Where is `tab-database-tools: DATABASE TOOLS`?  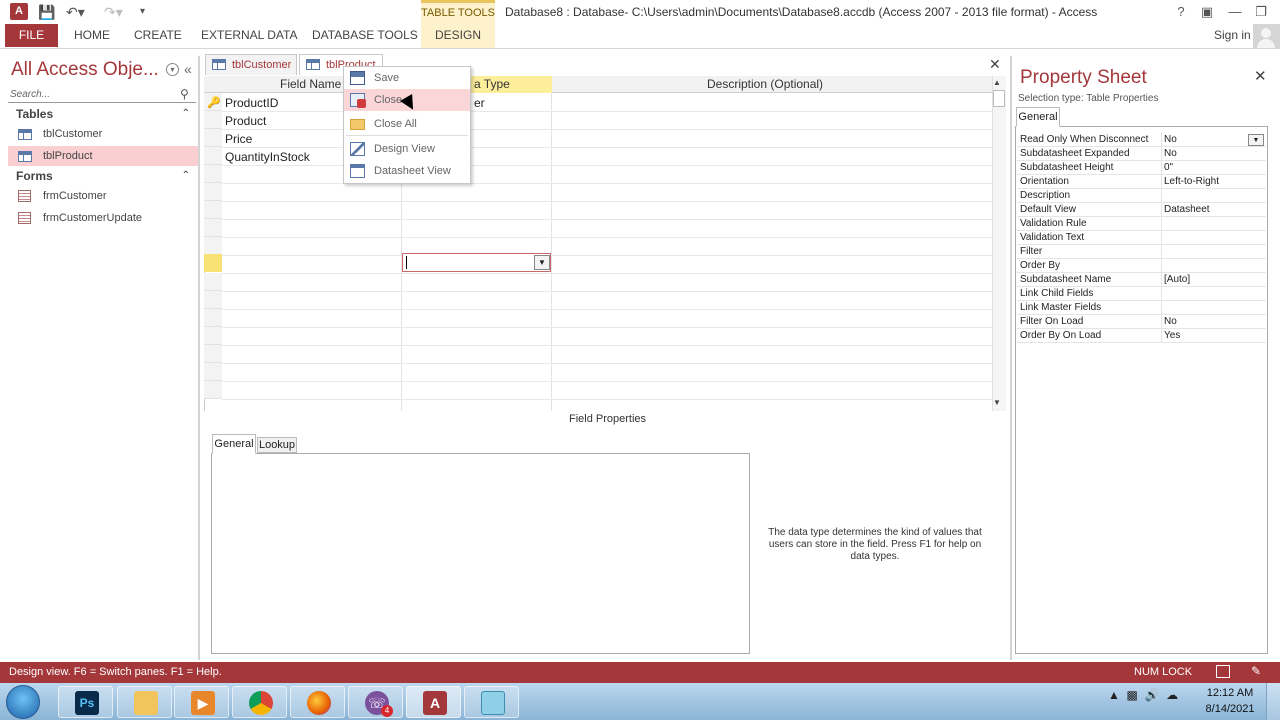 tab-database-tools: DATABASE TOOLS is located at coordinates (365, 35).